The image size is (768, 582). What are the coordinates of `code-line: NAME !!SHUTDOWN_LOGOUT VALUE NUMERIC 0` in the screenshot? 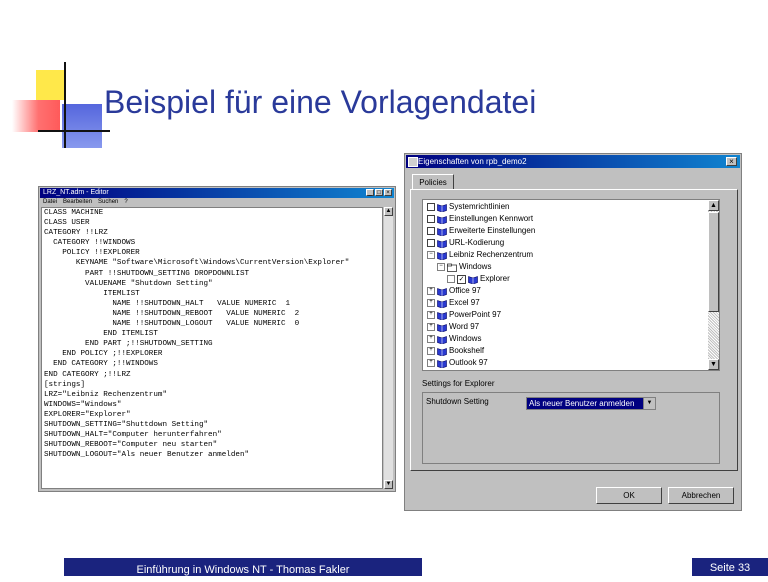 It's located at (172, 324).